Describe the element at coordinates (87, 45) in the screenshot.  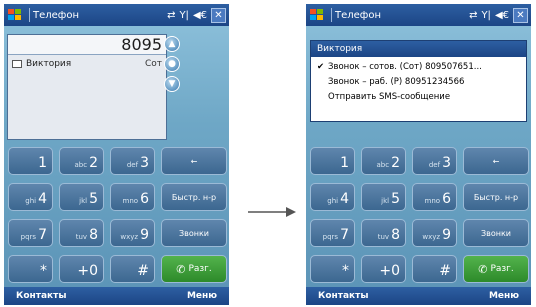
I see `dialed-number-field: 8095` at that location.